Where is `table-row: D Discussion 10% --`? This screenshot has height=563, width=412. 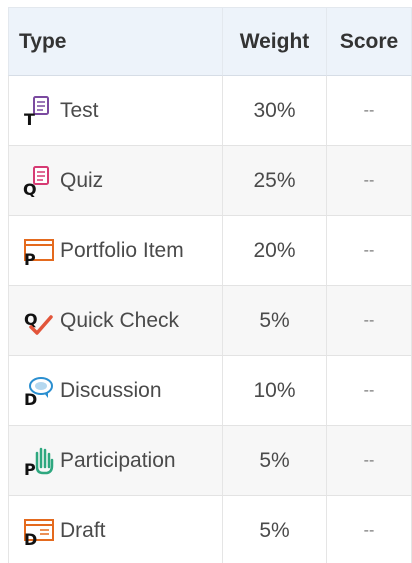
table-row: D Discussion 10% -- is located at coordinates (210, 391).